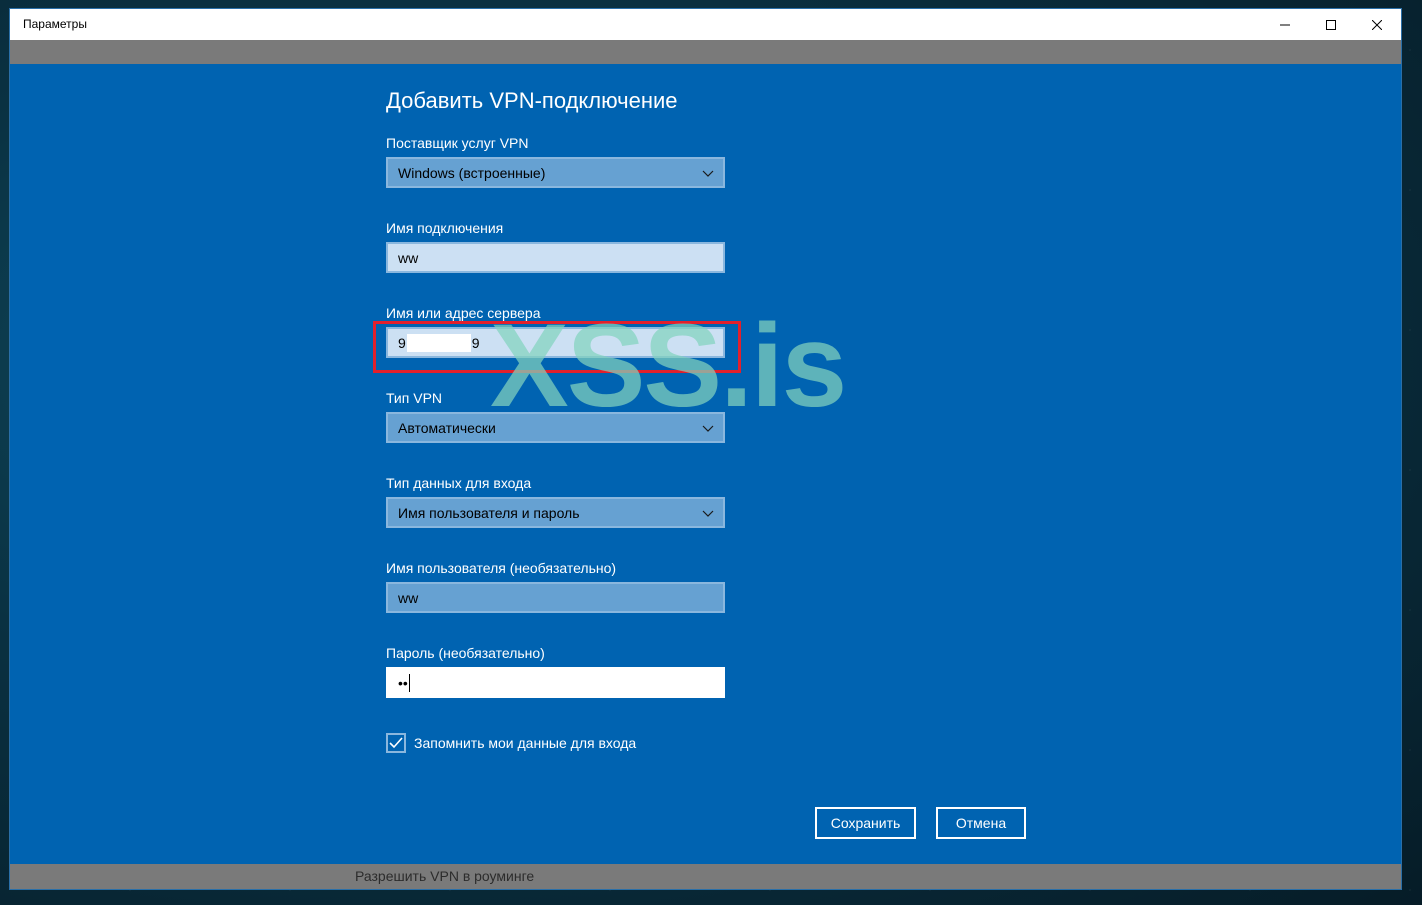 This screenshot has width=1422, height=905. I want to click on username-label: Имя пользователя (необязательно), so click(501, 568).